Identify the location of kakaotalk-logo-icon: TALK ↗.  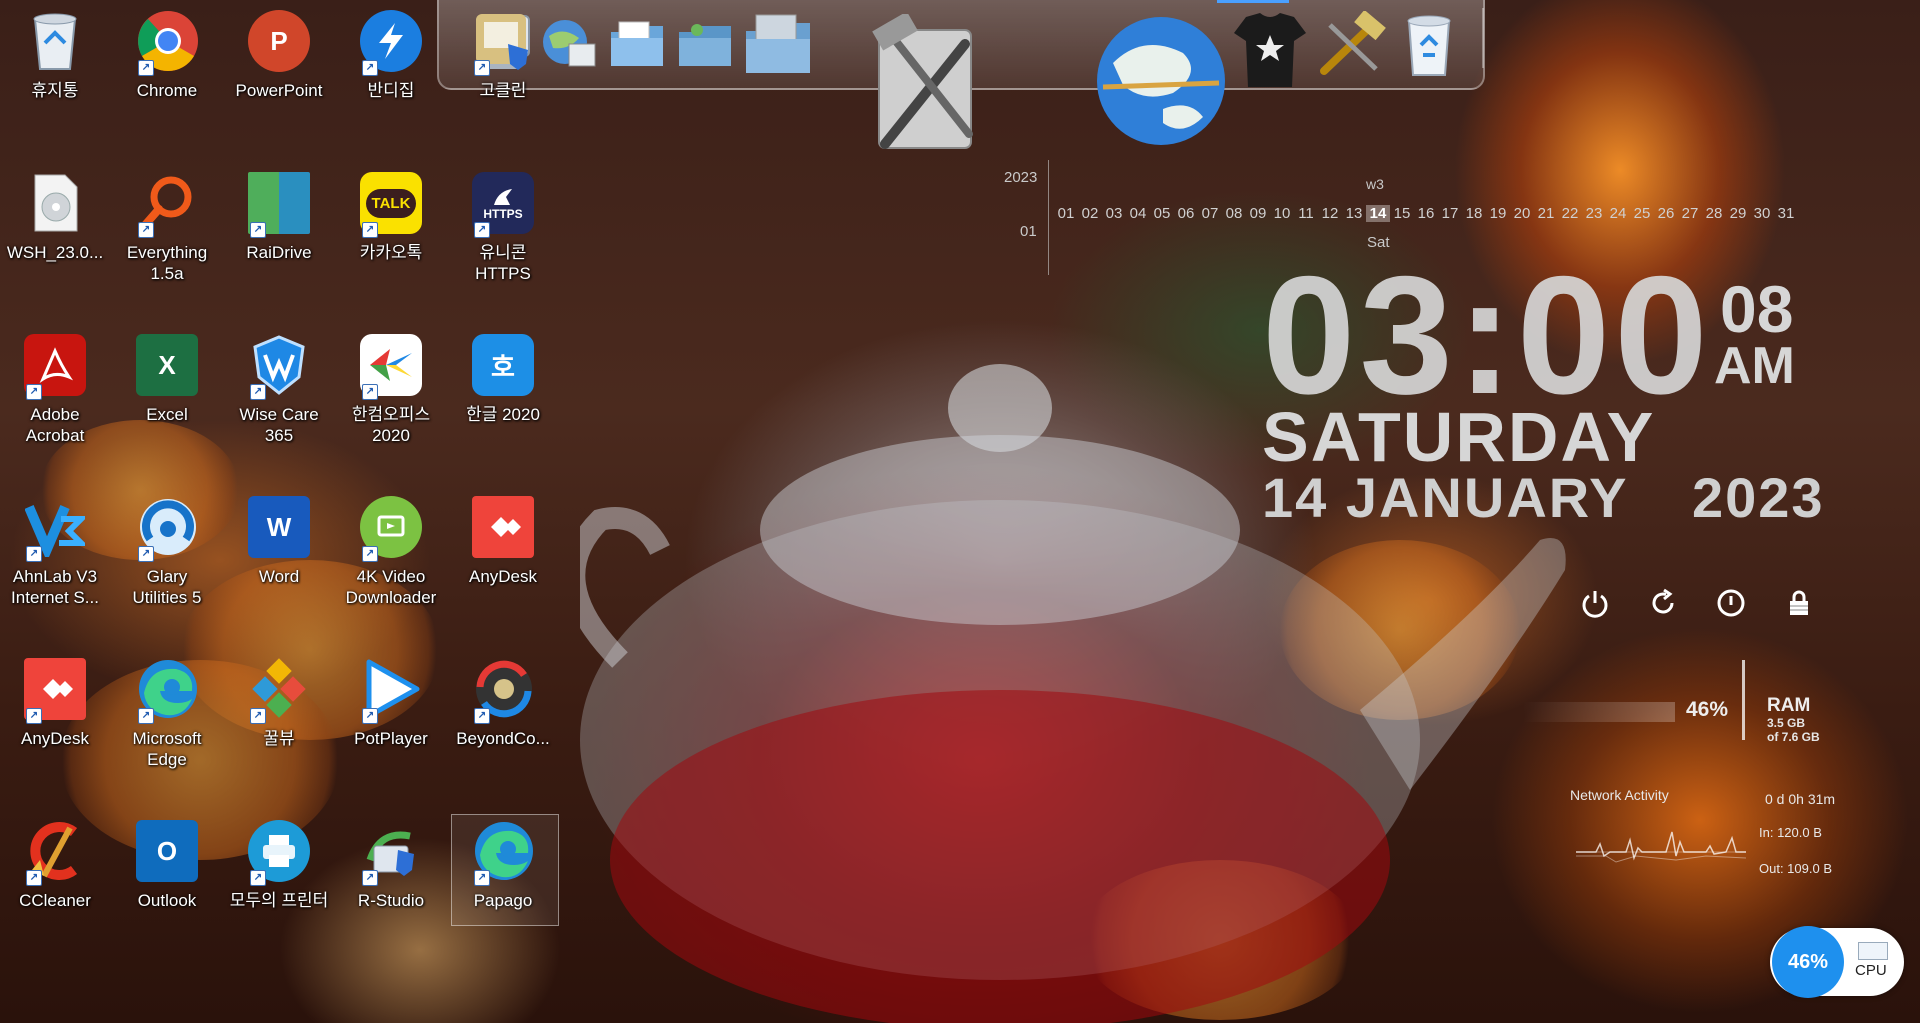
(391, 205).